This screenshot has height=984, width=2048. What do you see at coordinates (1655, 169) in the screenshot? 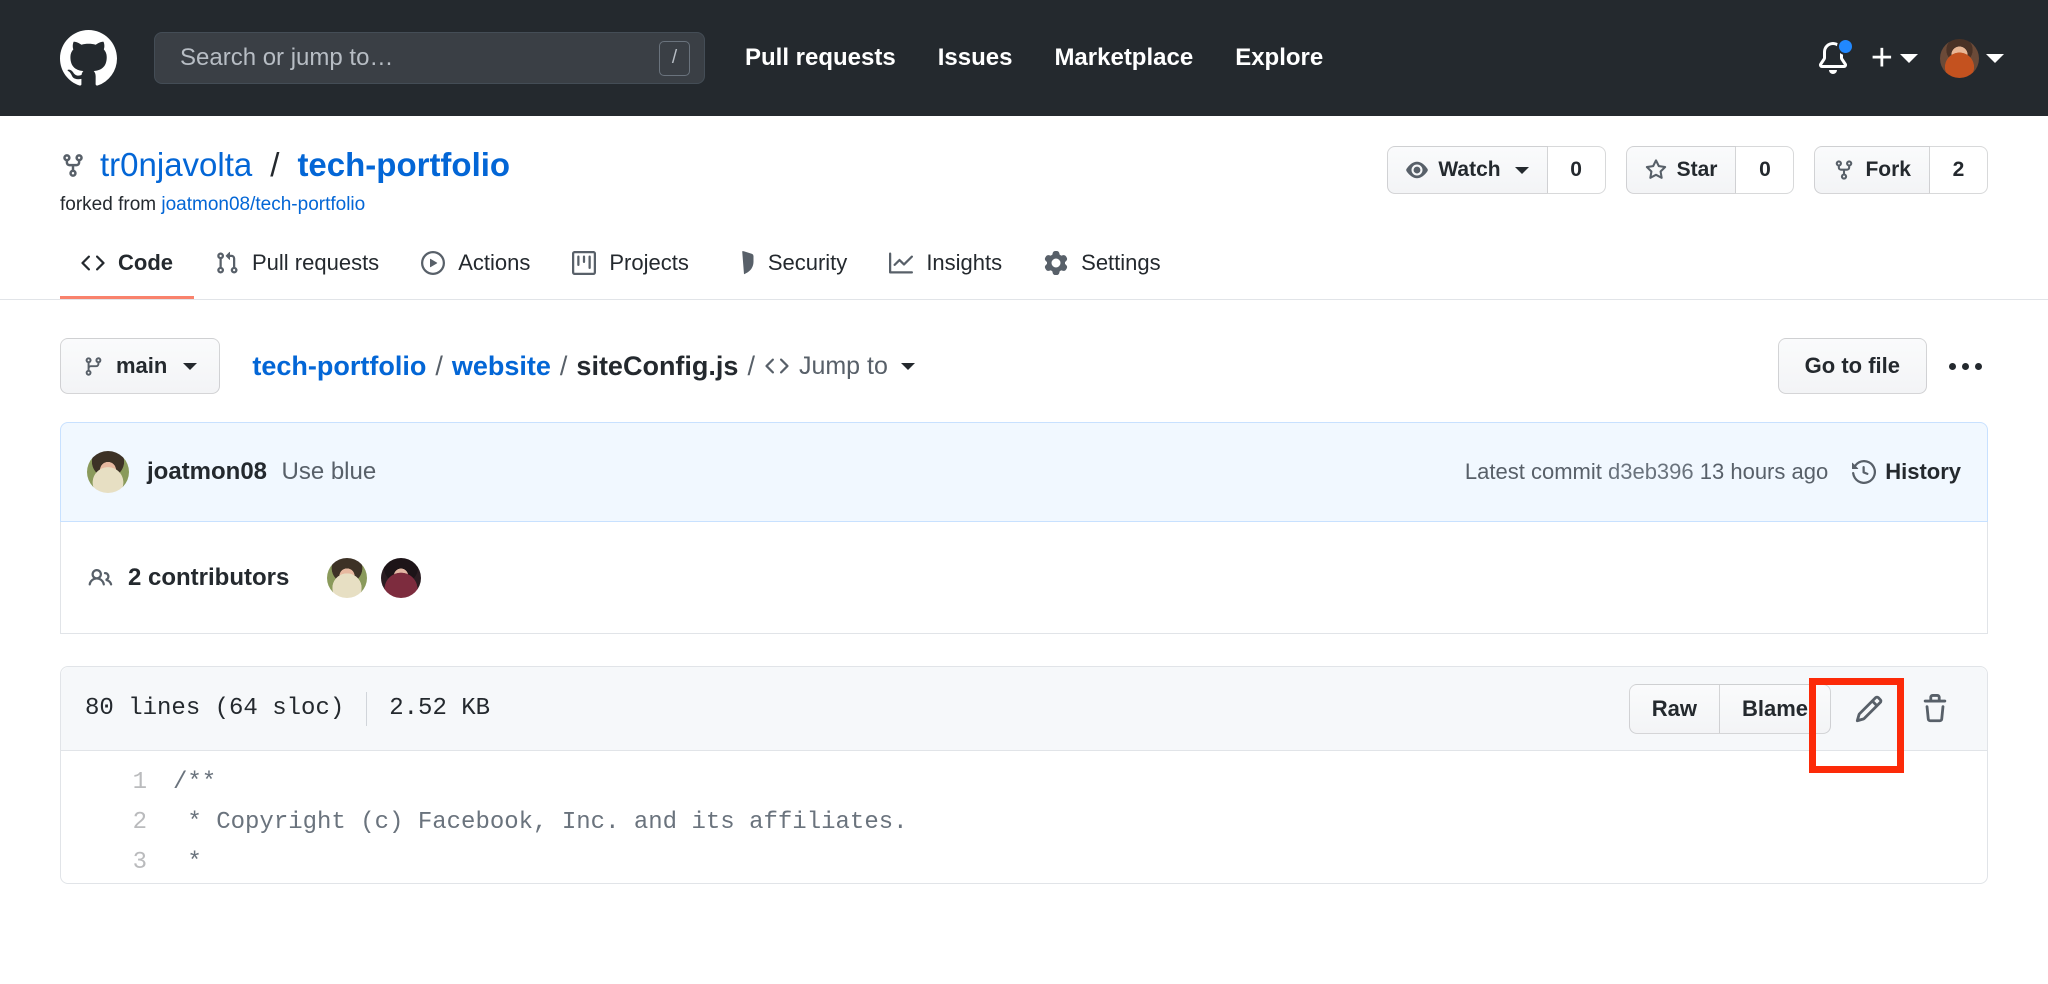
I see `star-icon` at bounding box center [1655, 169].